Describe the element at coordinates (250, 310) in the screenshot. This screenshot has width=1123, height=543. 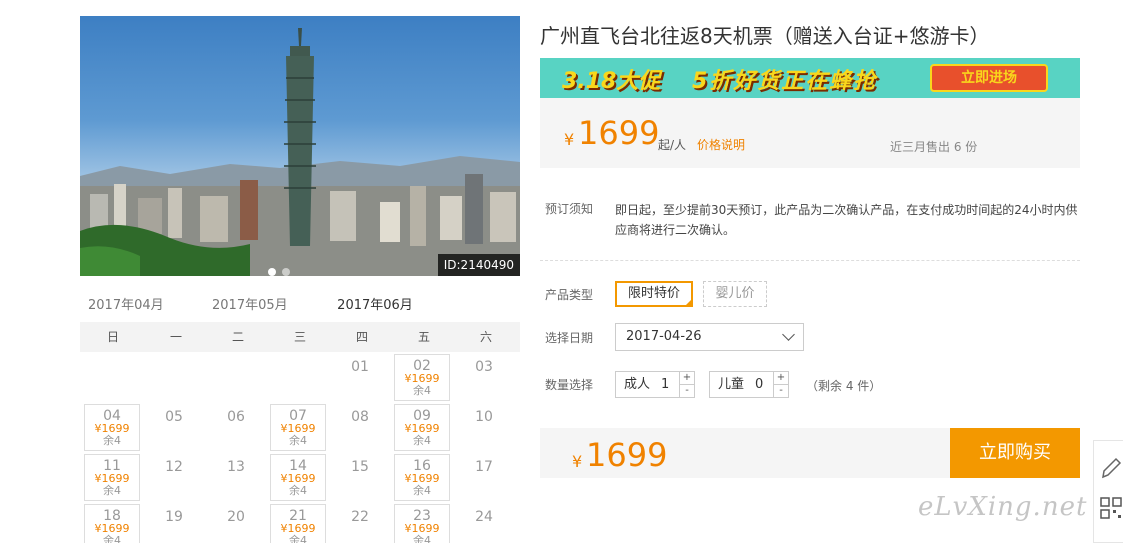
I see `tab-month-may: 2017年05月` at that location.